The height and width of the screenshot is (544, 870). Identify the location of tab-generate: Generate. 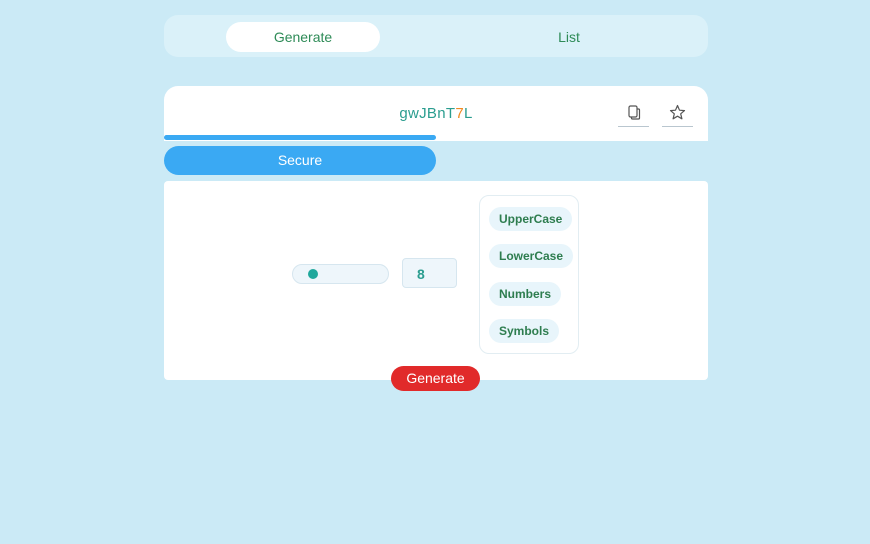
(303, 37).